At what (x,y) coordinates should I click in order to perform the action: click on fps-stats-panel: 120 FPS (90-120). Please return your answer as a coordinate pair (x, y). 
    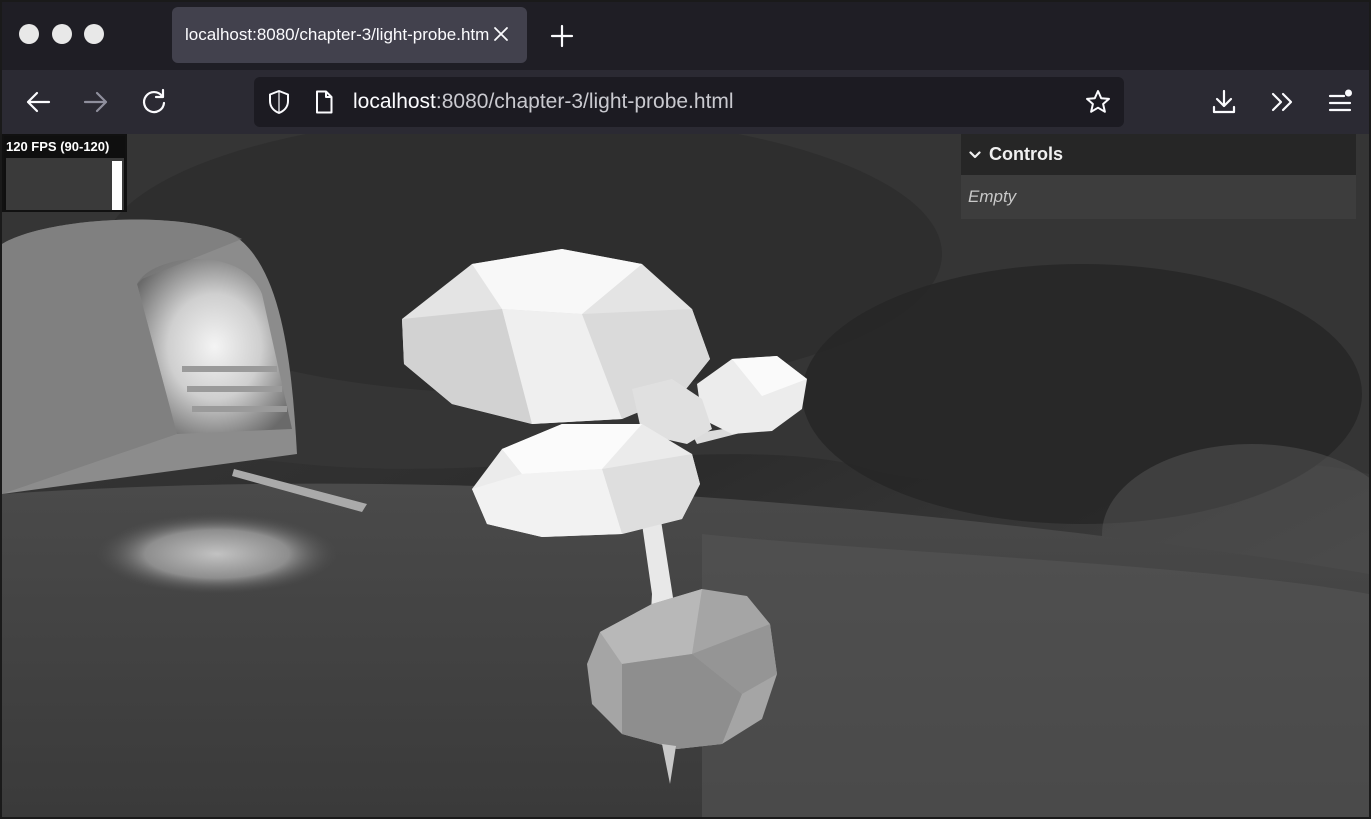
    Looking at the image, I should click on (64, 173).